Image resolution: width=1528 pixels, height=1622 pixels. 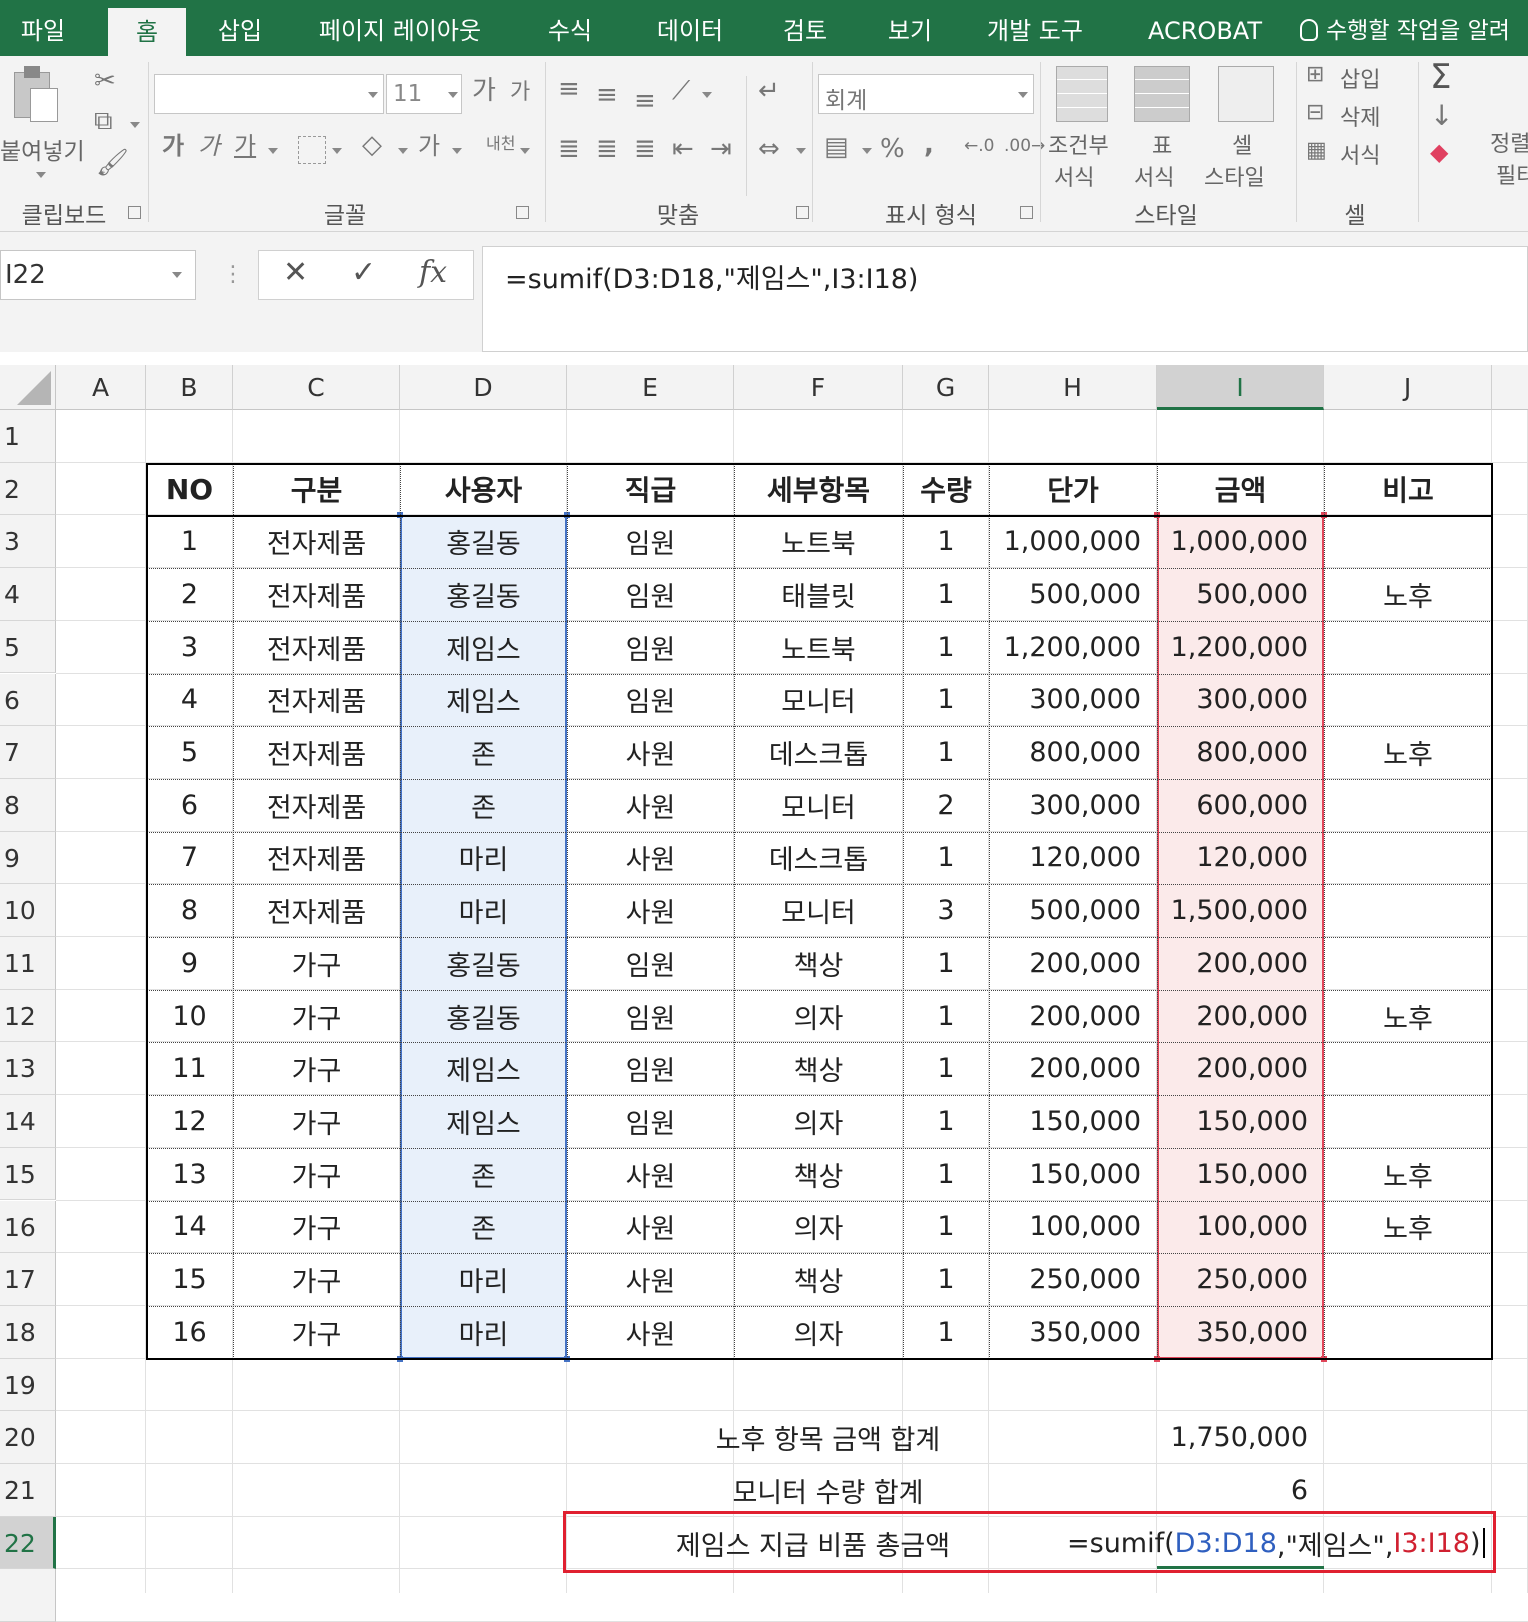 What do you see at coordinates (1240, 910) in the screenshot?
I see `cell-amount: 1,500,000` at bounding box center [1240, 910].